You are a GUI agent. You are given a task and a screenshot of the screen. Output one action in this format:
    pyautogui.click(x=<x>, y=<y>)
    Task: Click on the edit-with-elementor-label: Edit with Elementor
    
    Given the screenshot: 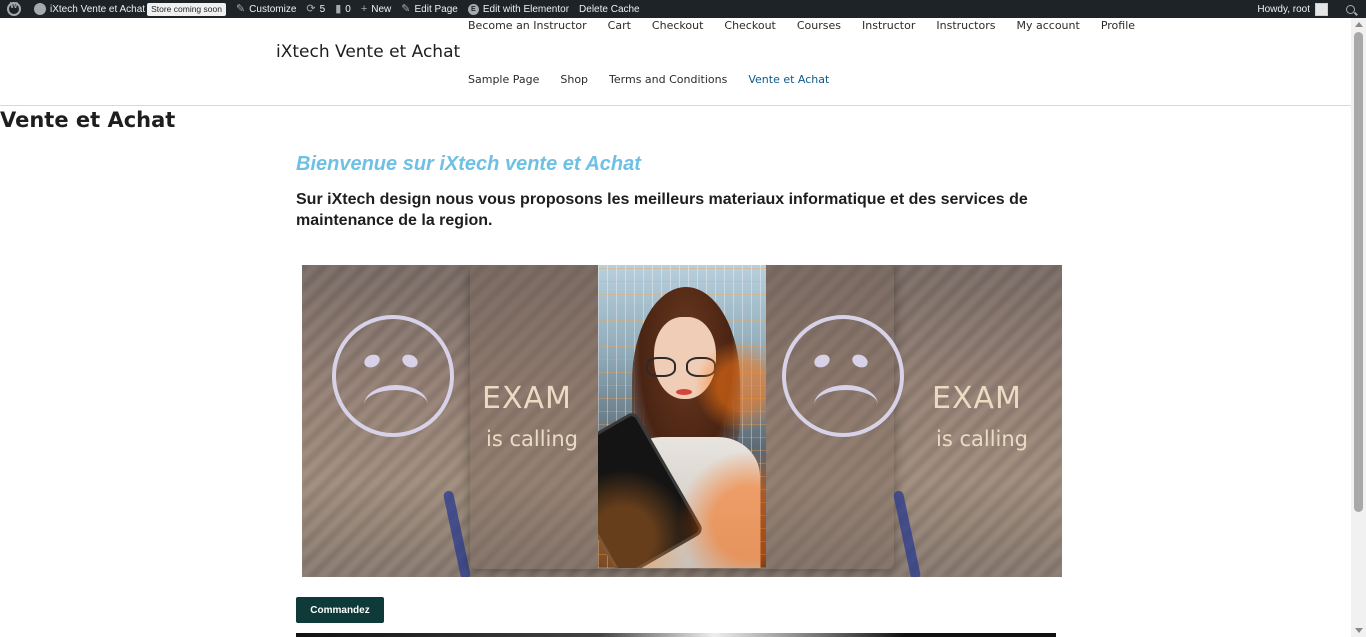 What is the action you would take?
    pyautogui.click(x=526, y=9)
    